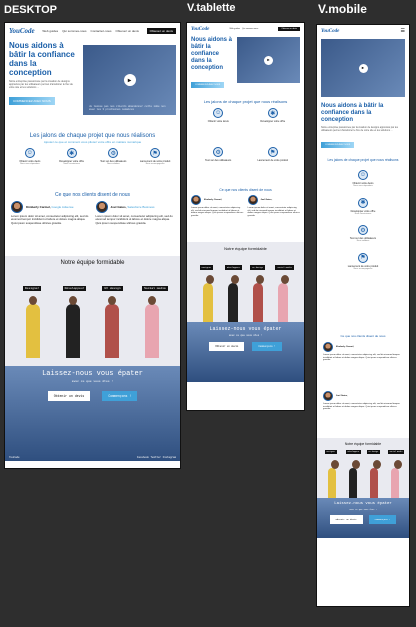 Image resolution: width=416 pixels, height=627 pixels. I want to click on milestone-text: Nous validons, so click(113, 164).